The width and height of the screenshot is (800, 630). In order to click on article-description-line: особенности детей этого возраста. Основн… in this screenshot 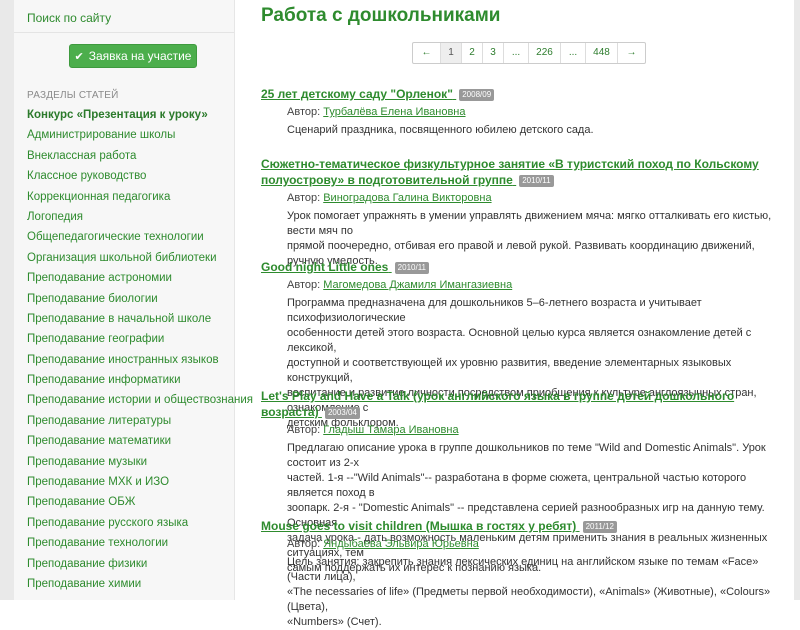, I will do `click(519, 340)`.